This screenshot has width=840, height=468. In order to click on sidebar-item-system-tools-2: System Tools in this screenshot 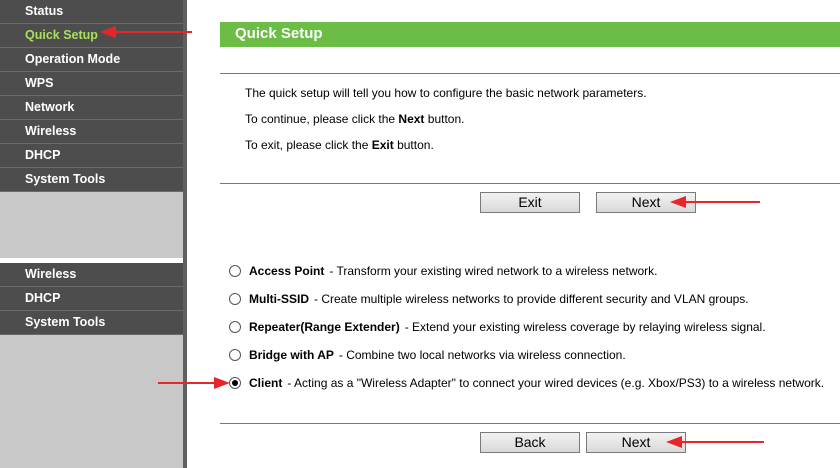, I will do `click(91, 323)`.